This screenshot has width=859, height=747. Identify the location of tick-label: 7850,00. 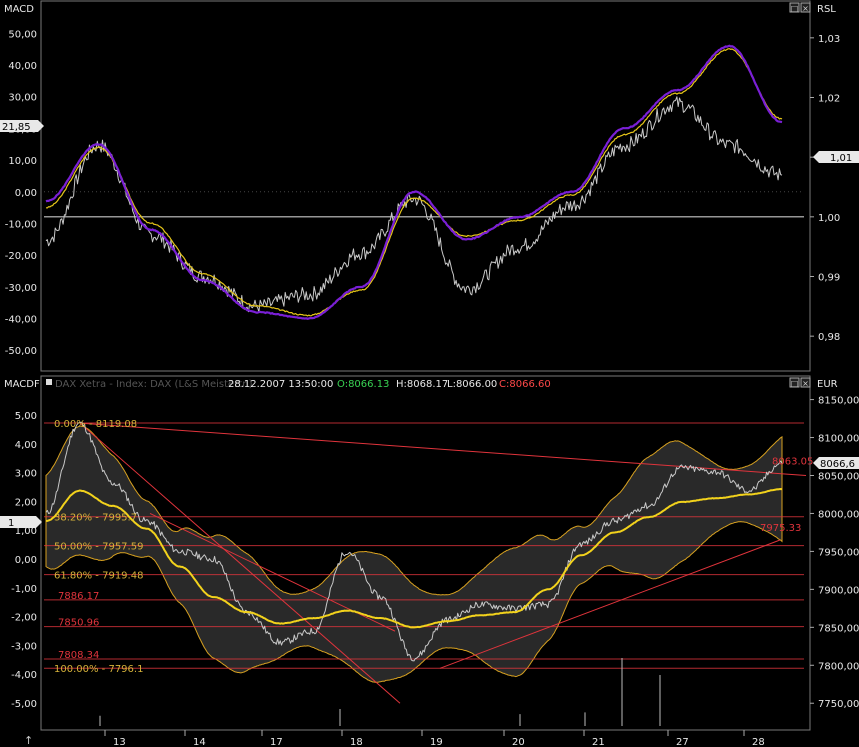
(838, 628).